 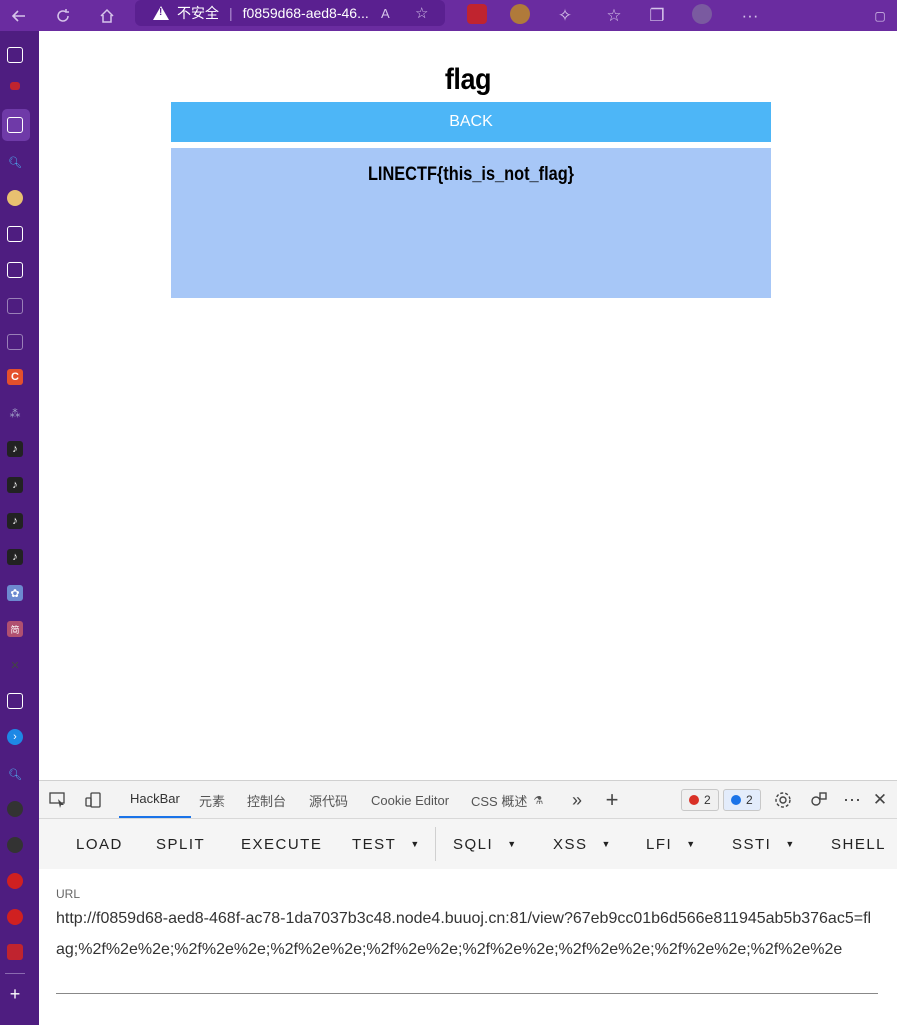 What do you see at coordinates (752, 844) in the screenshot?
I see `ssti-label: SSTI` at bounding box center [752, 844].